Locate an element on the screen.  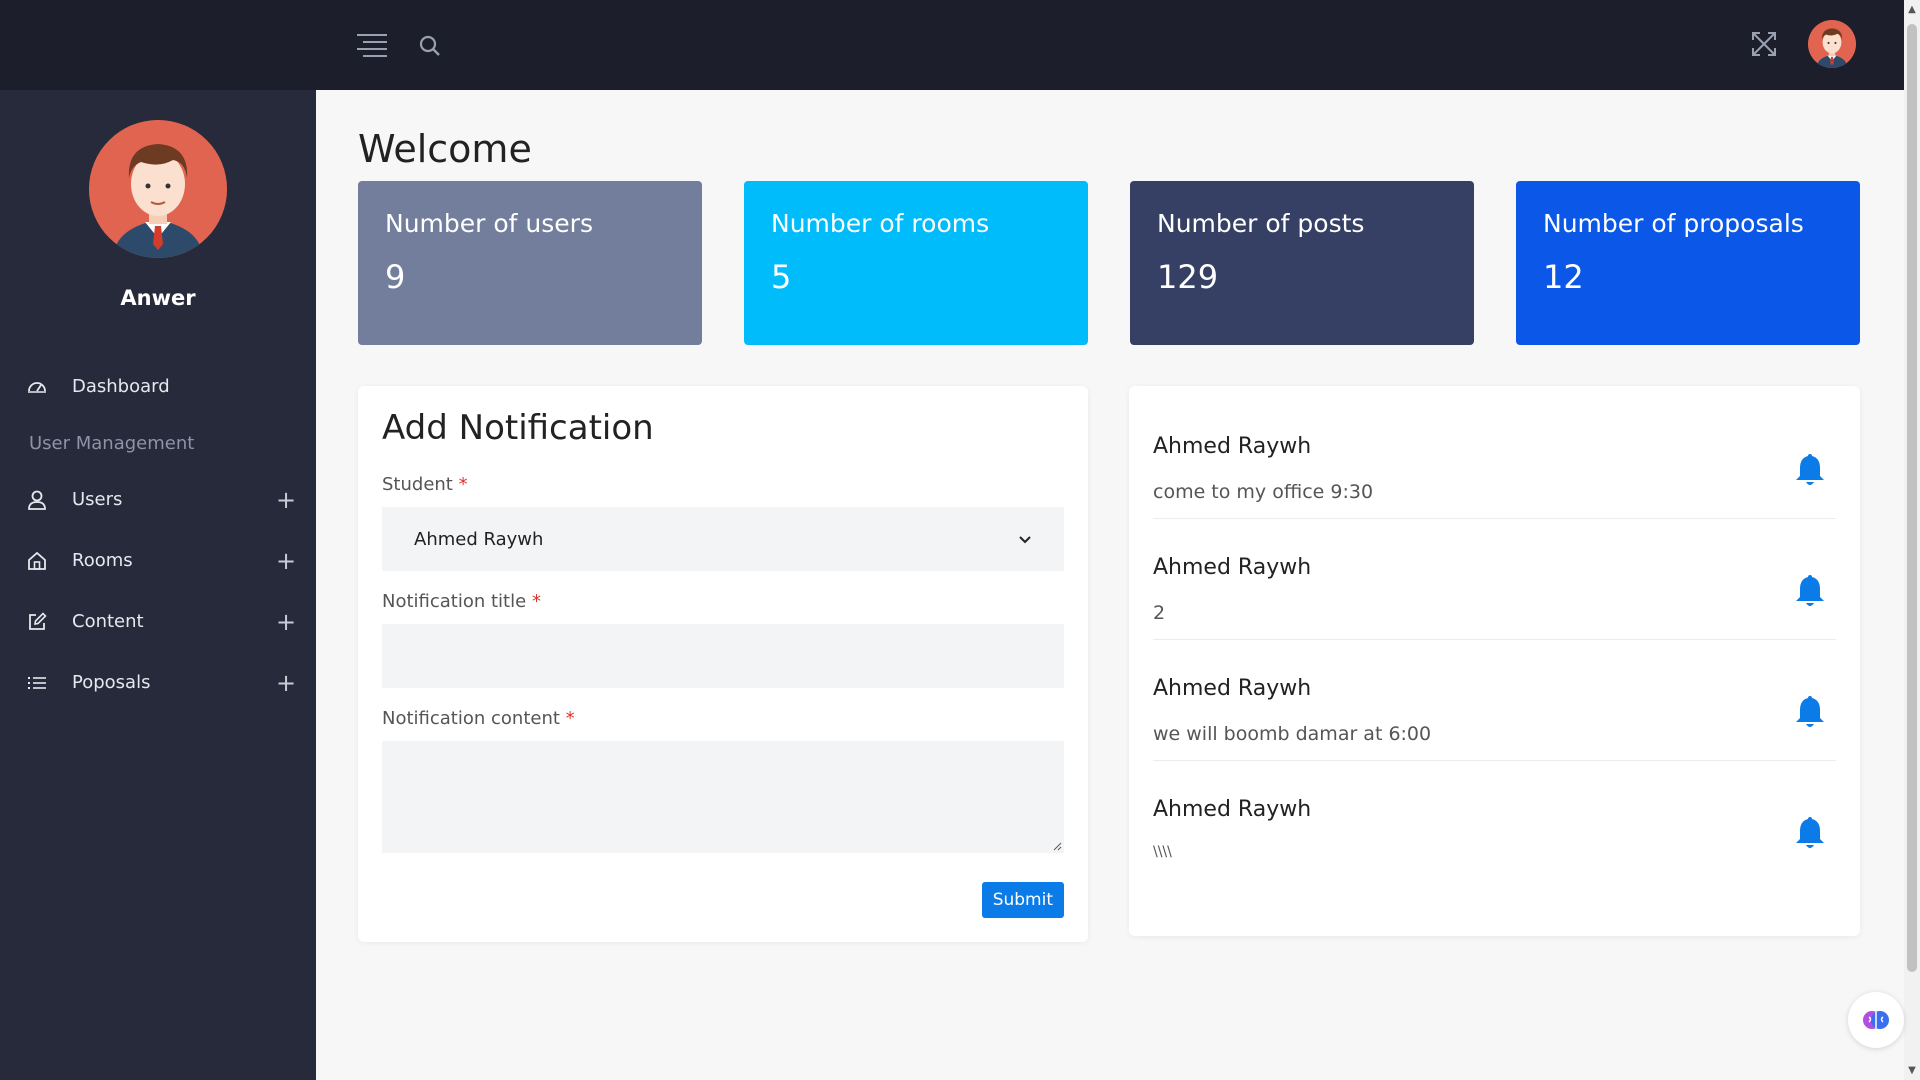
fullscreen-icon is located at coordinates (1764, 44).